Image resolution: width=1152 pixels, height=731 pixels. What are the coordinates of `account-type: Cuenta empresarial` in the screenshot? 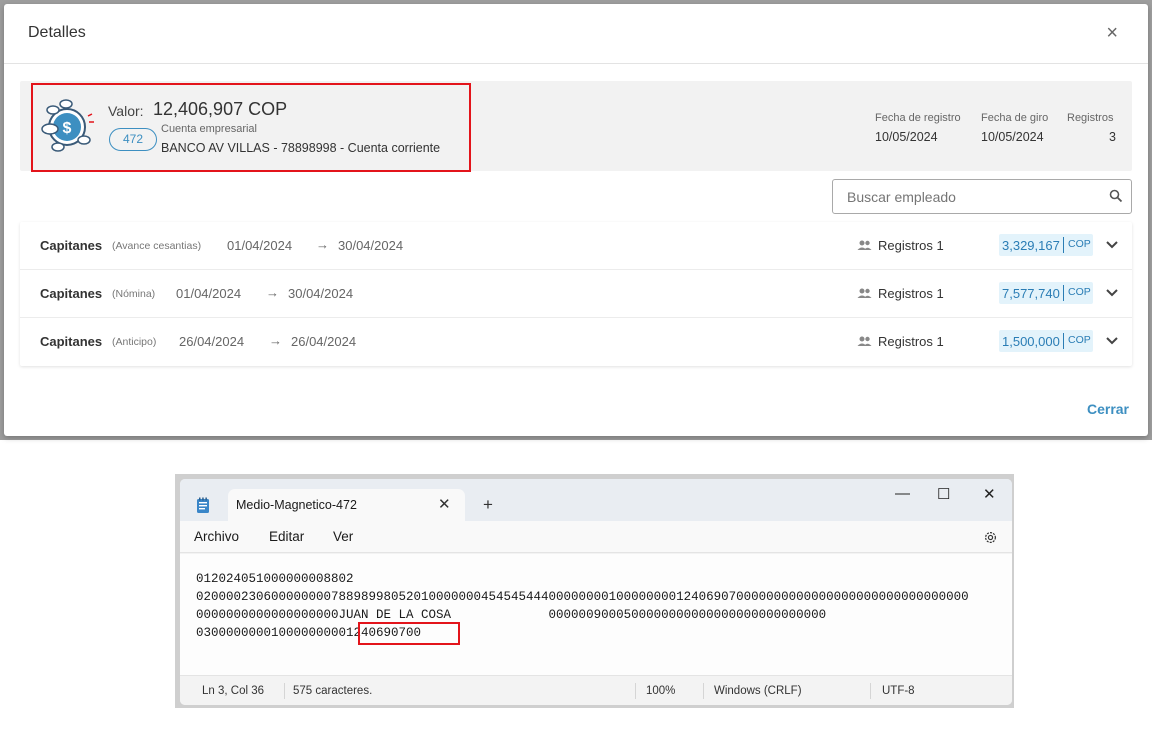 It's located at (209, 129).